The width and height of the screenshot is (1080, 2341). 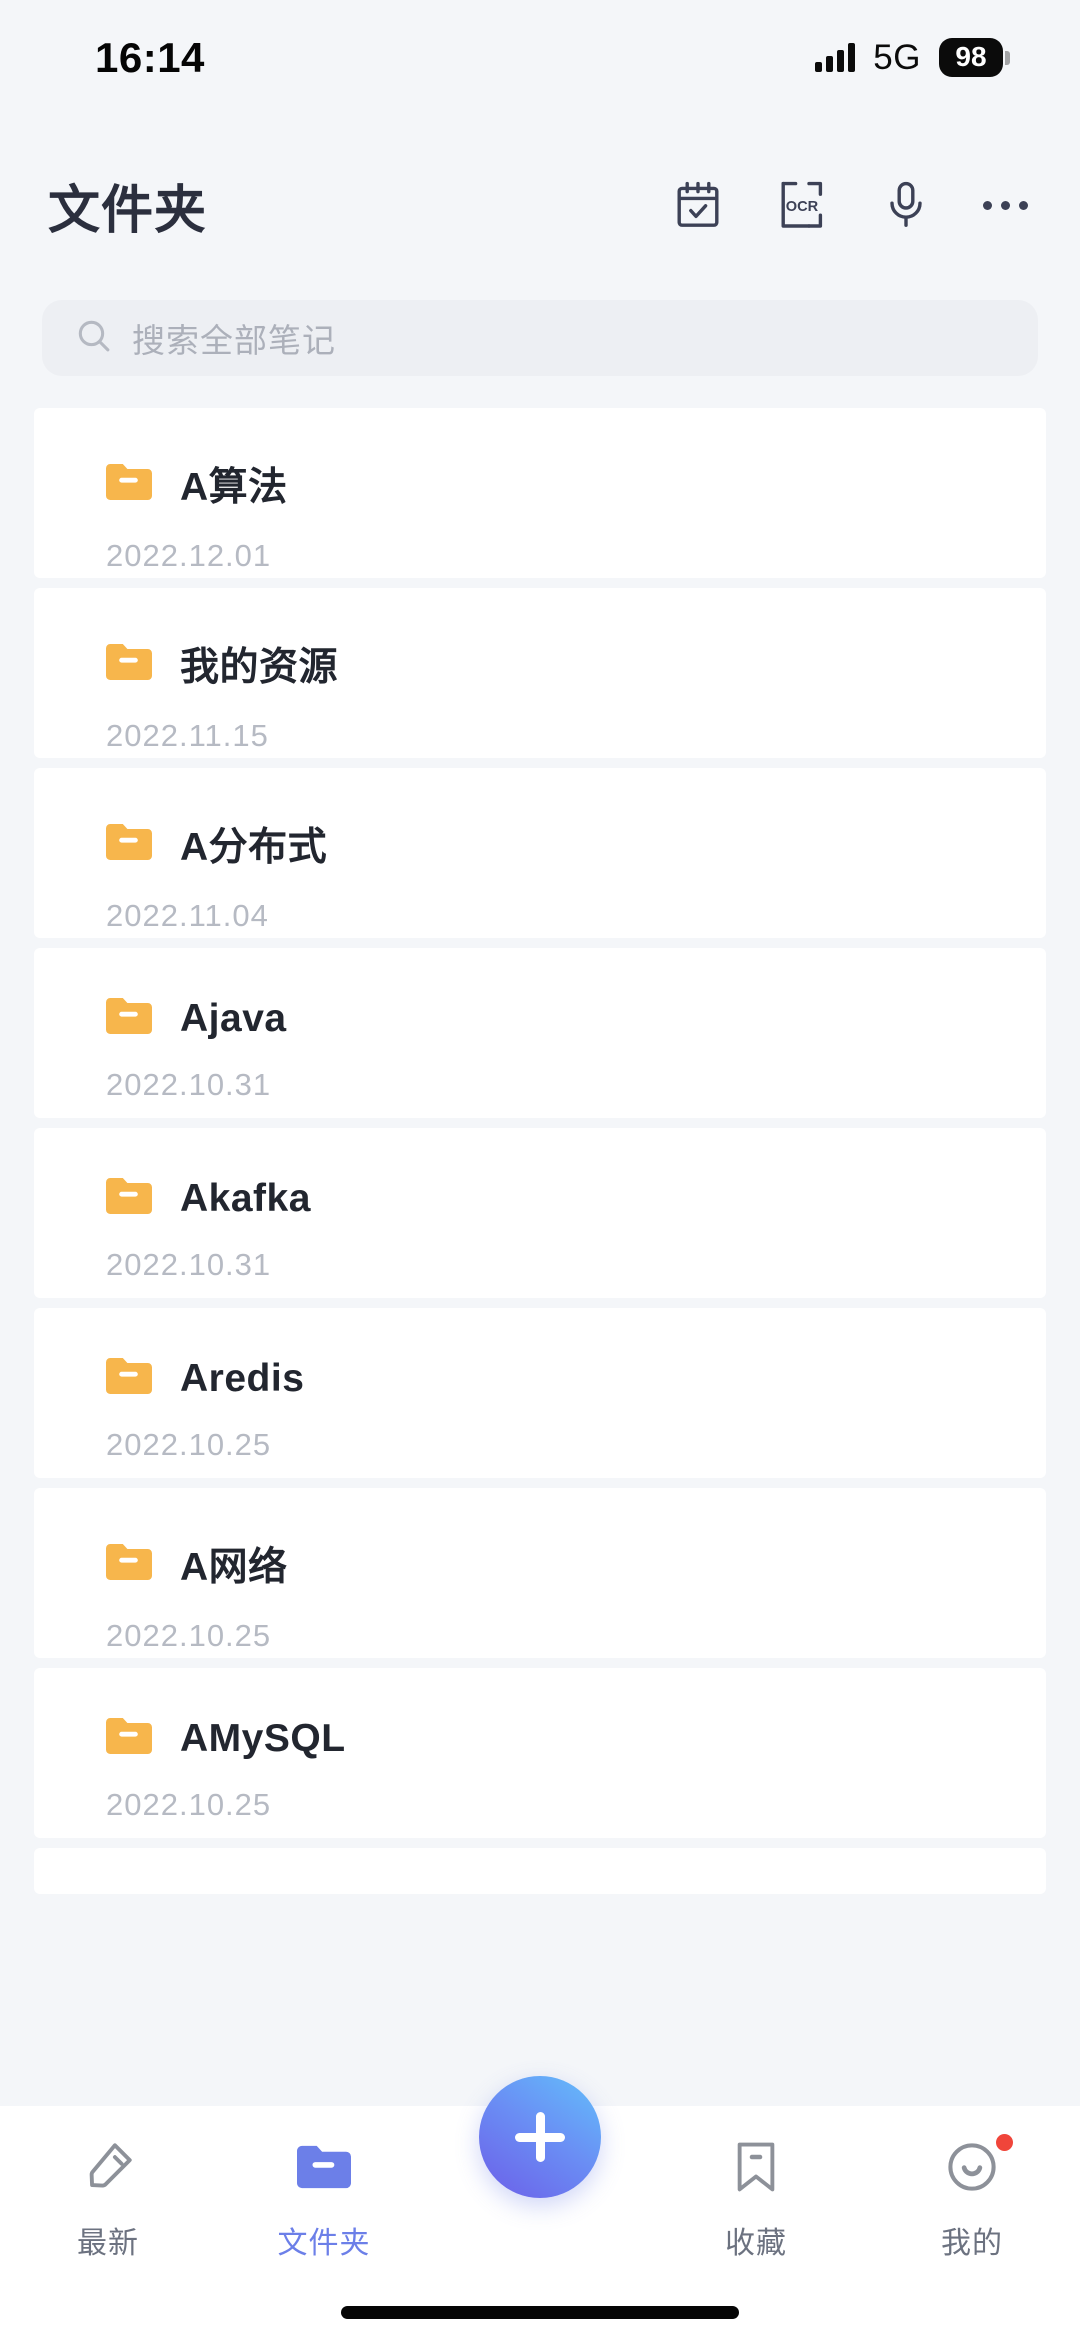 What do you see at coordinates (108, 2199) in the screenshot?
I see `tab-latest: 最新` at bounding box center [108, 2199].